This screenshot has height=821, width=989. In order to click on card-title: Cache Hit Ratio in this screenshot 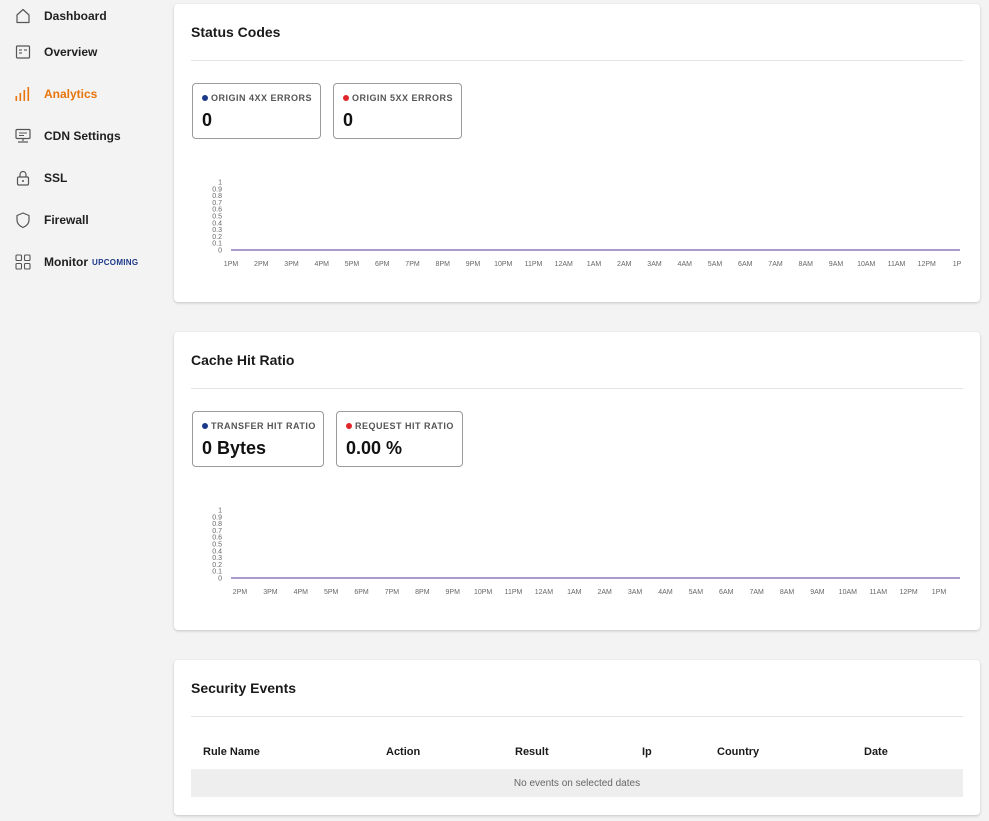, I will do `click(243, 360)`.